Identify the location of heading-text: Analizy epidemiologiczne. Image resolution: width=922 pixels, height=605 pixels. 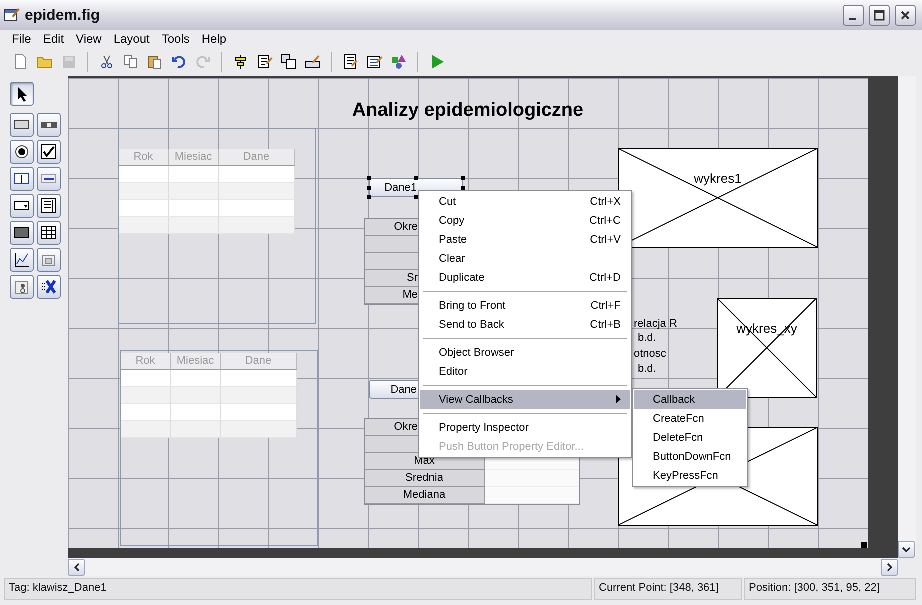
(468, 111).